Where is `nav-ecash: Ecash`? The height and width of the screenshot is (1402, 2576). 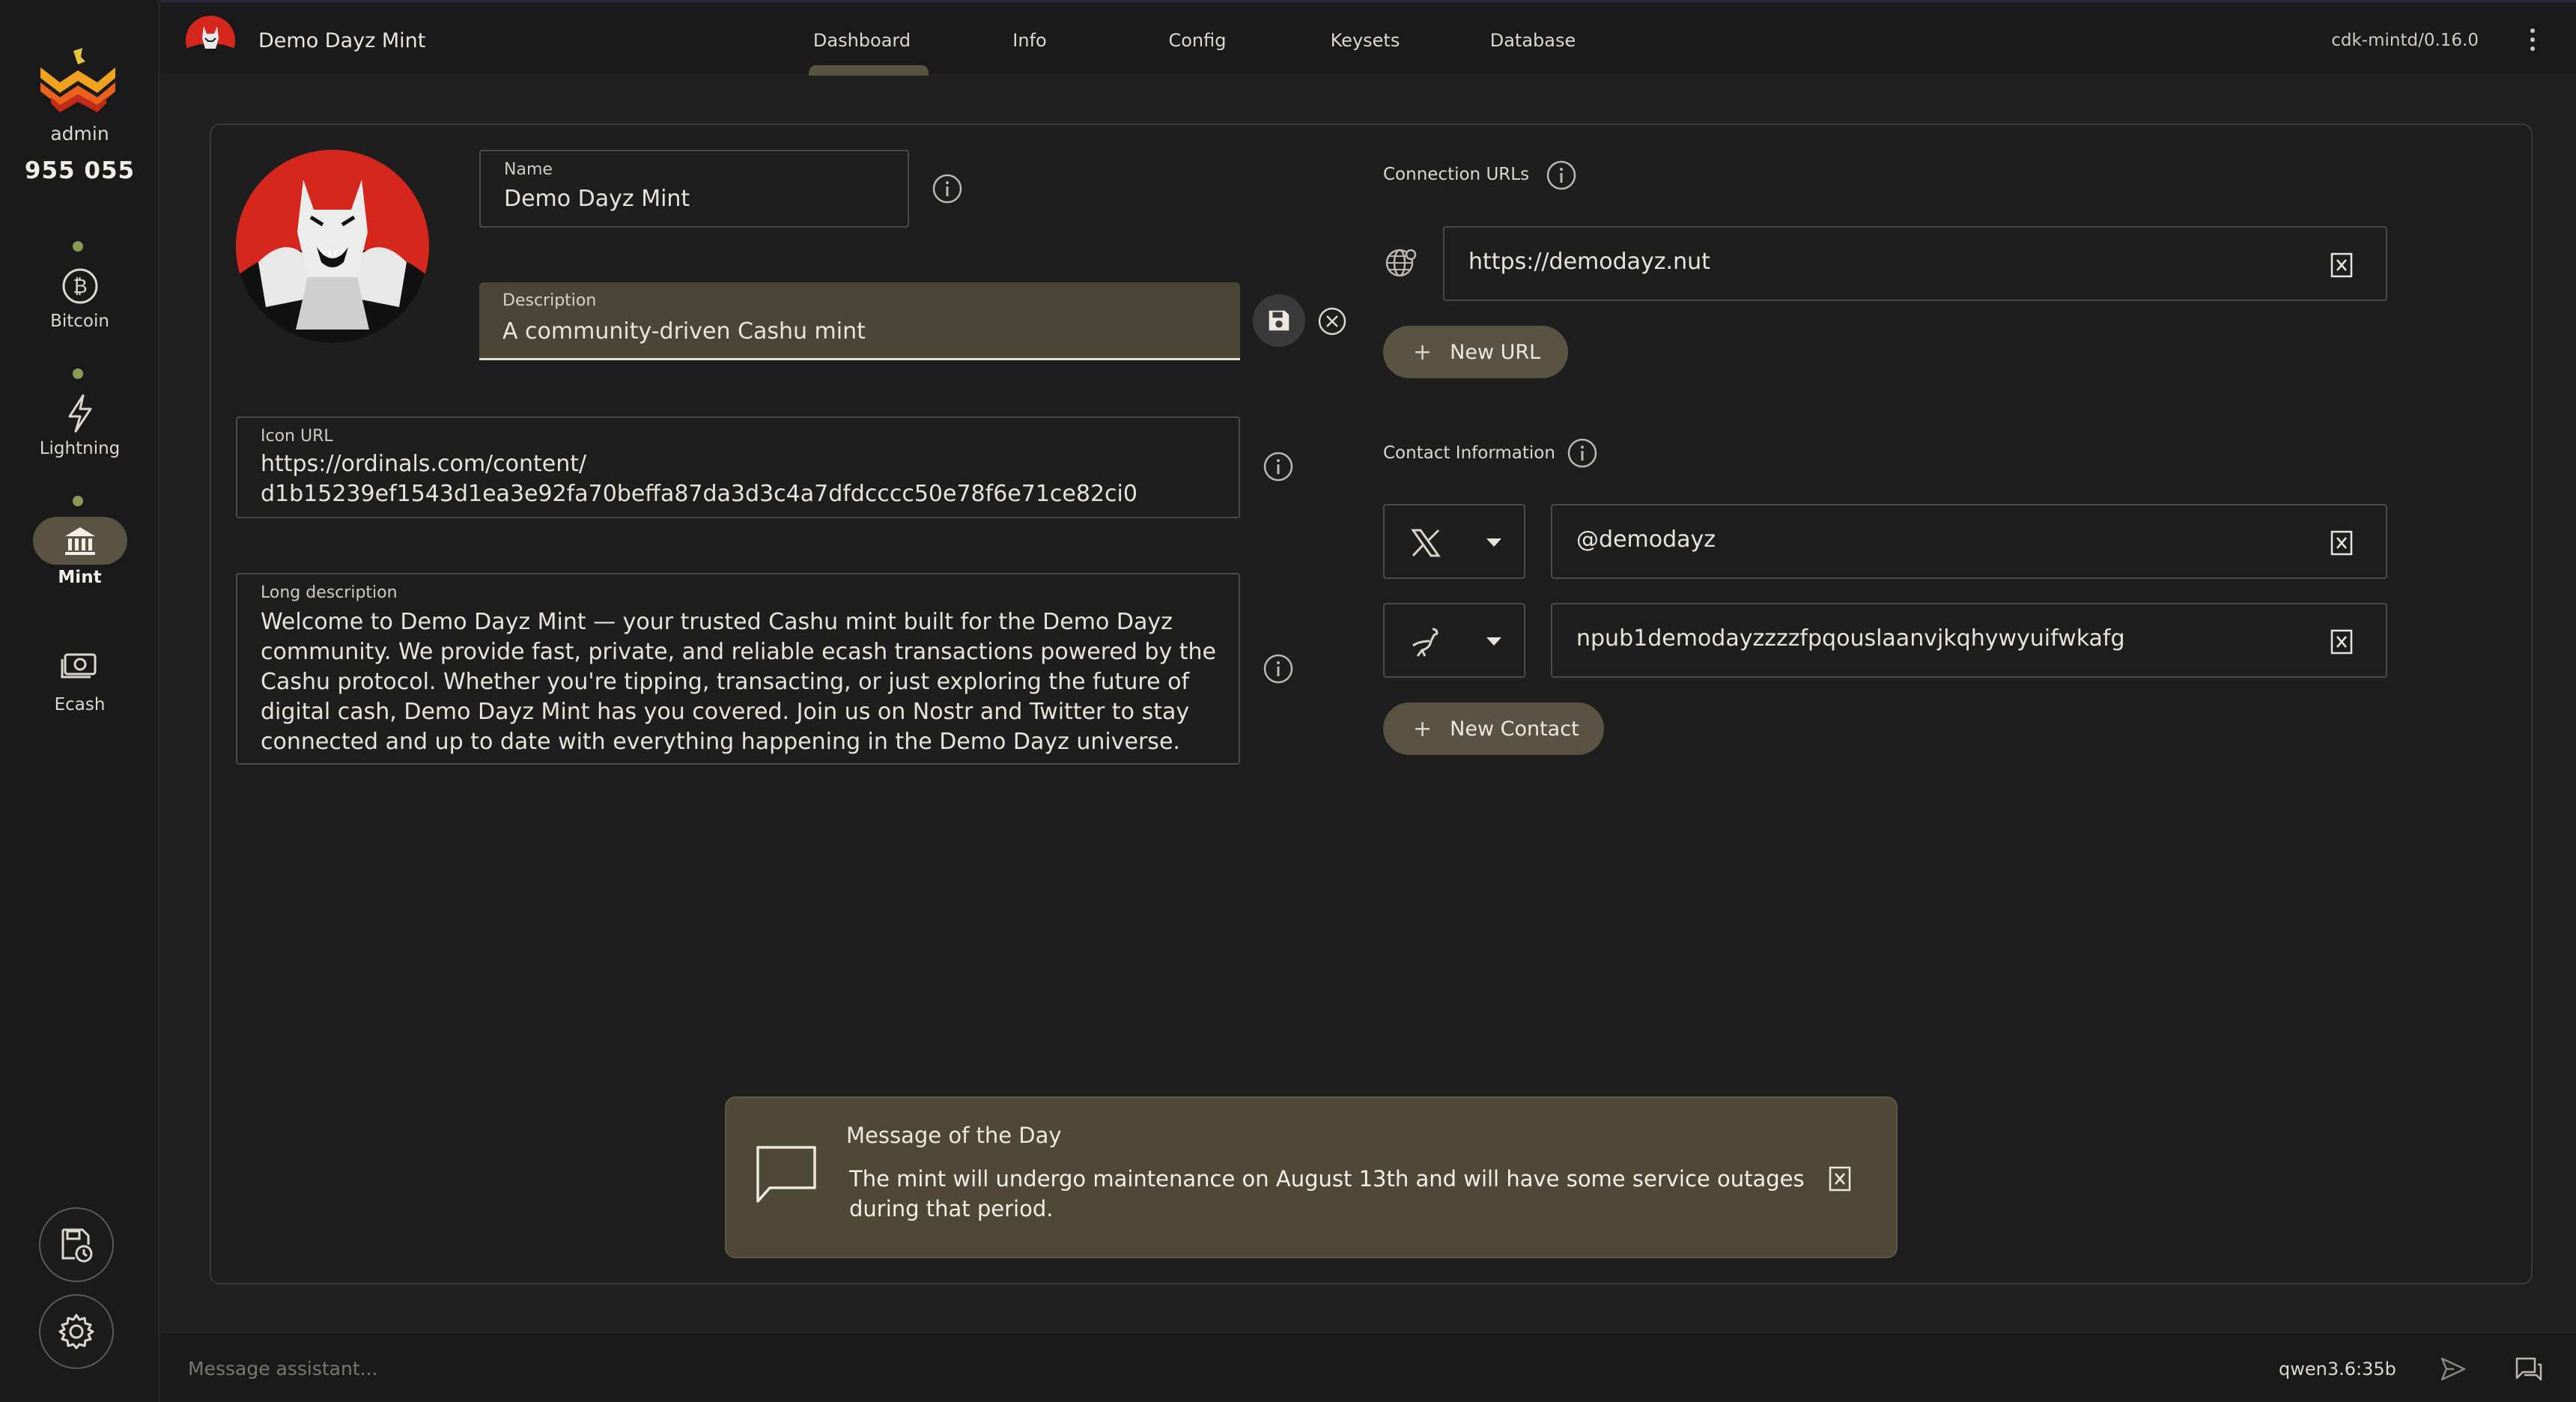 nav-ecash: Ecash is located at coordinates (80, 699).